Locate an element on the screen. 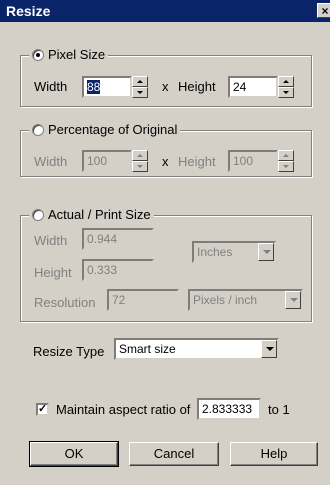 This screenshot has width=330, height=485. actual-height-input: 0.333 is located at coordinates (118, 270).